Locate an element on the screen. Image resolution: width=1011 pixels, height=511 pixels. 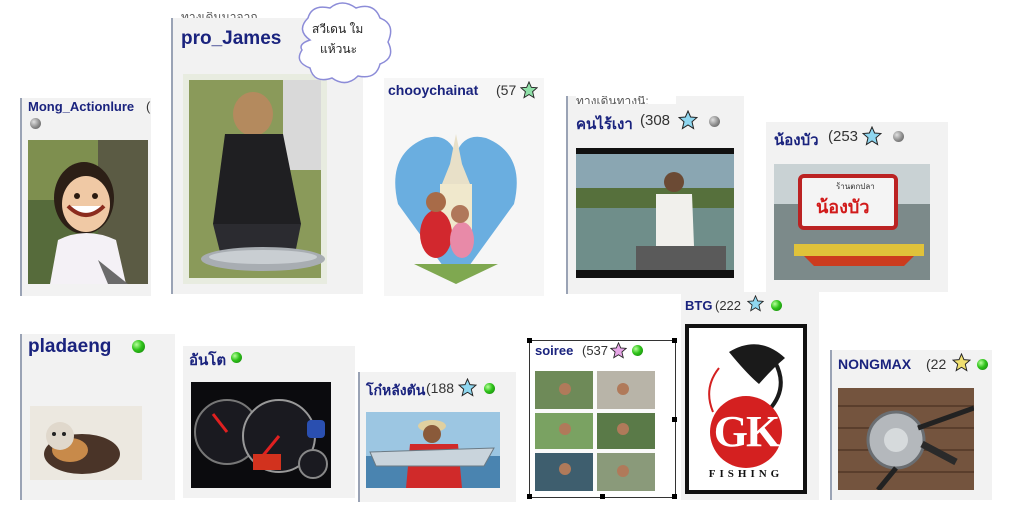
username-link: pladaeng is located at coordinates (69, 347).